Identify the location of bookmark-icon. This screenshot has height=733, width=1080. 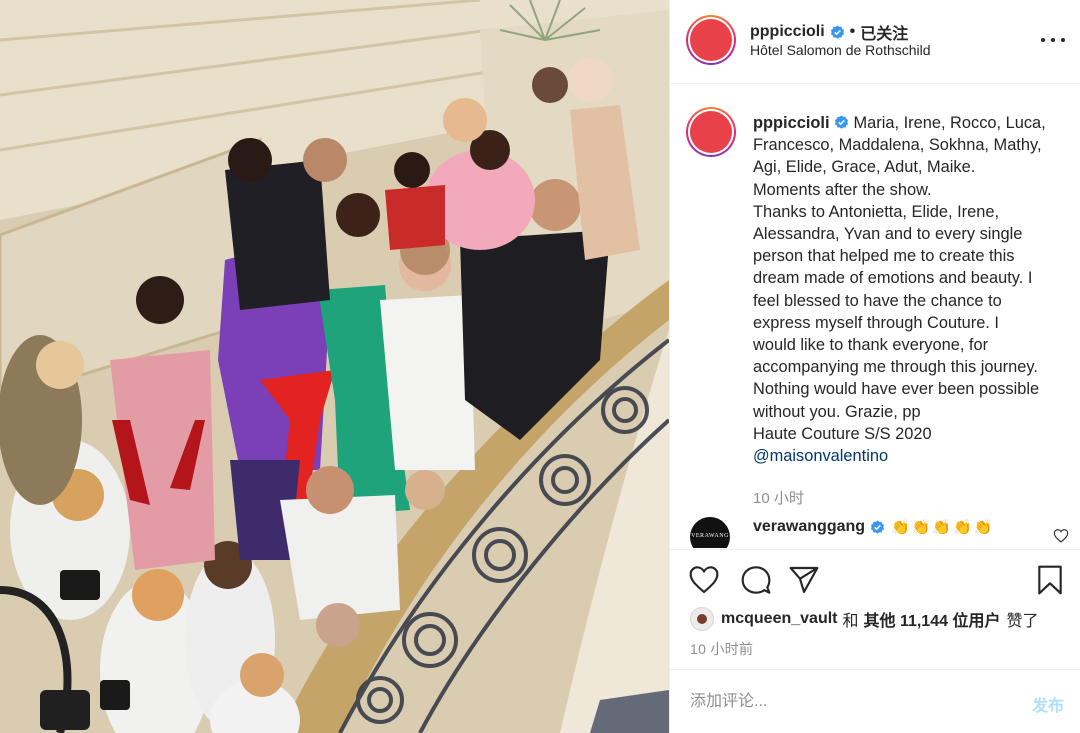
(1050, 580).